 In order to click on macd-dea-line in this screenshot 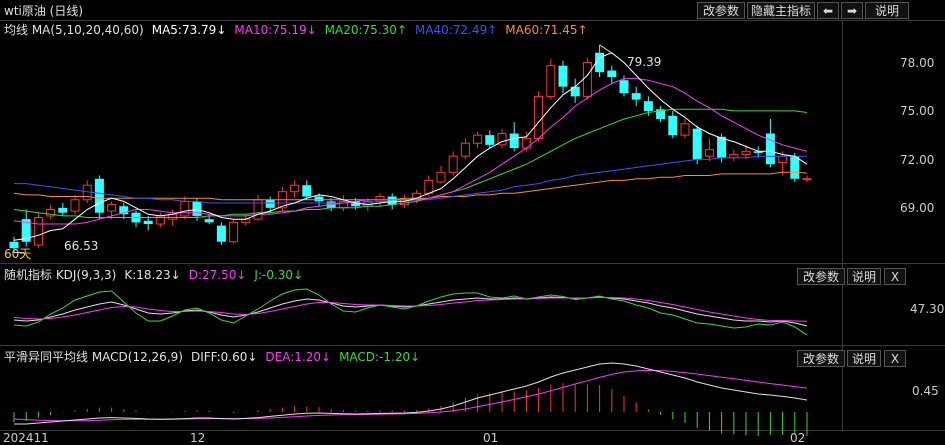, I will do `click(410, 395)`.